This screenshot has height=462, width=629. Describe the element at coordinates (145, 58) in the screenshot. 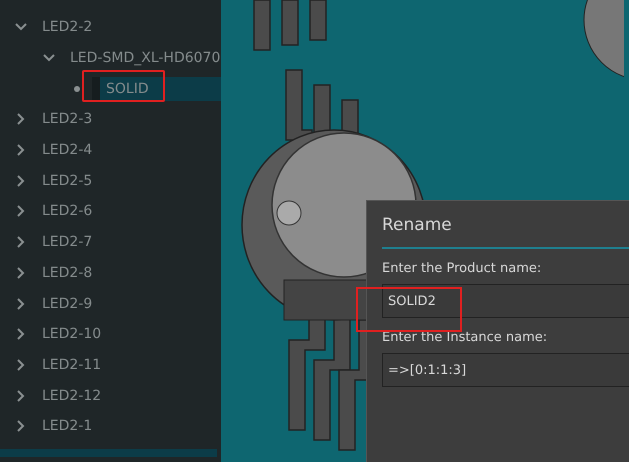

I see `tree-item: LED-SMD_XL-HD6070` at that location.